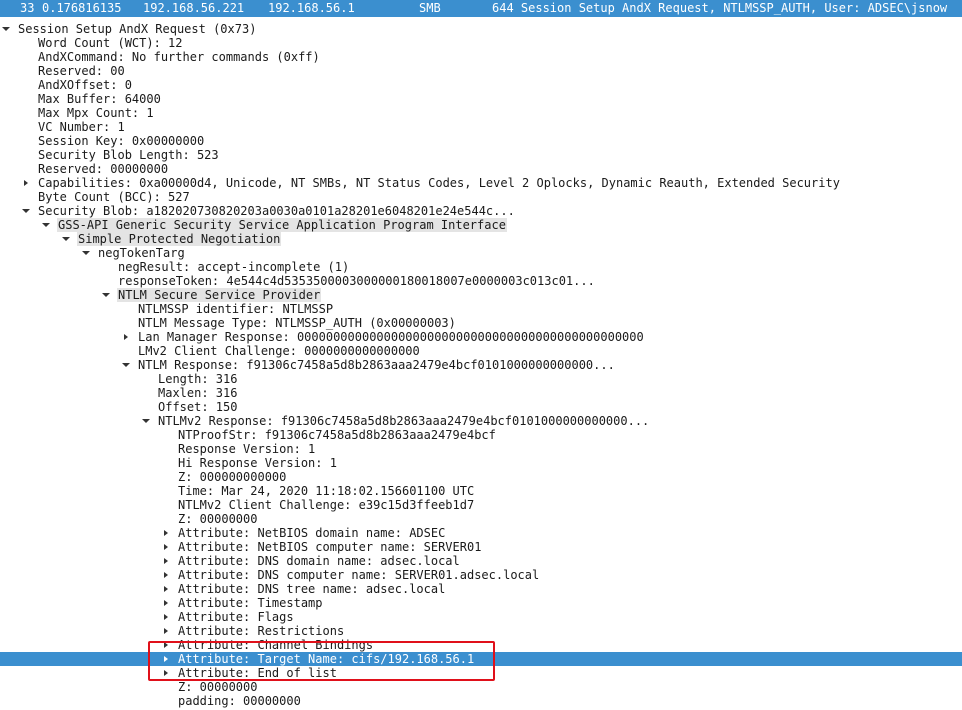 This screenshot has width=962, height=710. What do you see at coordinates (481, 309) in the screenshot?
I see `tree-row: NTLMSSP identifier: NTLMSSP` at bounding box center [481, 309].